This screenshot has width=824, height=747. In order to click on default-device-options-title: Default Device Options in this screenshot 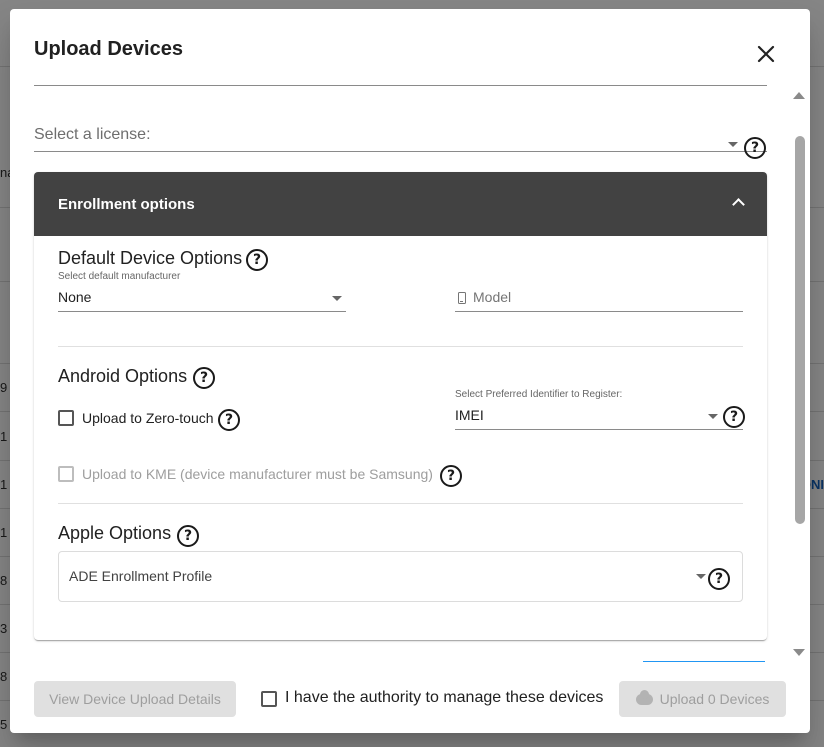, I will do `click(150, 258)`.